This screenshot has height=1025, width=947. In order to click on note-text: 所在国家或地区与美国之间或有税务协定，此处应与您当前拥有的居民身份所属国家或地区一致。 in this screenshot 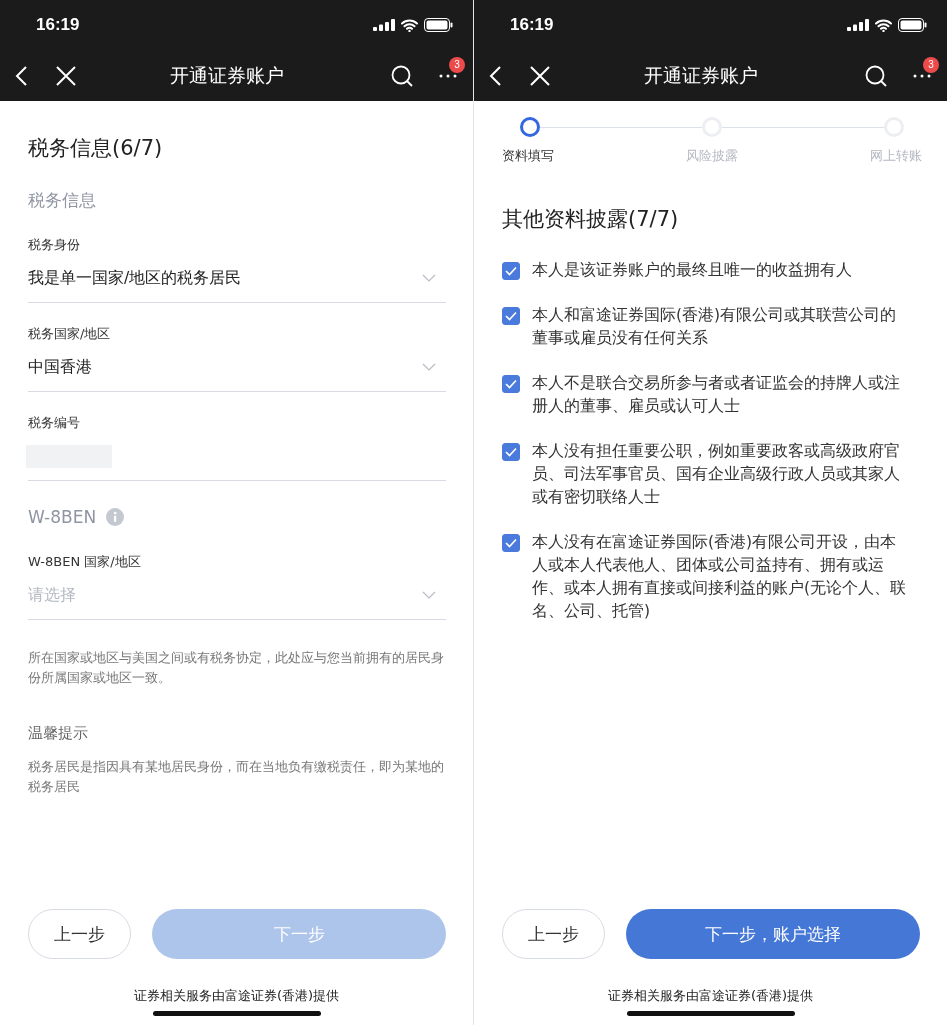, I will do `click(236, 668)`.